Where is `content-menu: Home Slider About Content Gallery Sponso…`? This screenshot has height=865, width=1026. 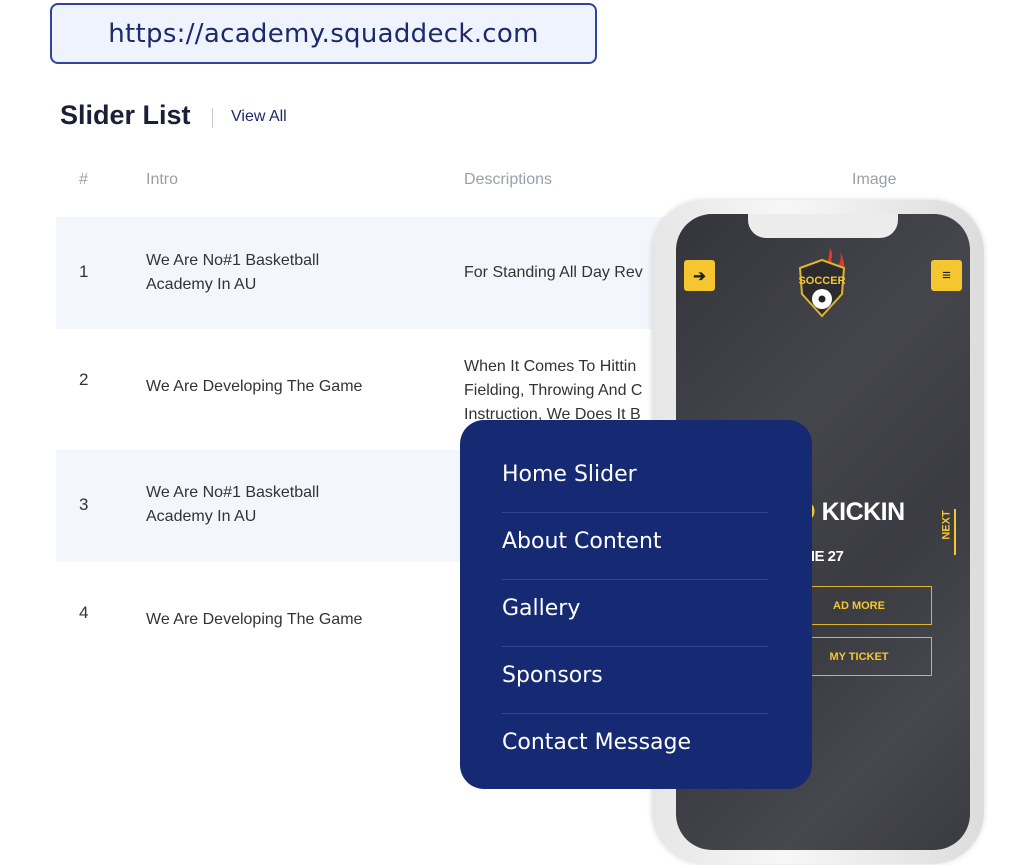 content-menu: Home Slider About Content Gallery Sponso… is located at coordinates (636, 604).